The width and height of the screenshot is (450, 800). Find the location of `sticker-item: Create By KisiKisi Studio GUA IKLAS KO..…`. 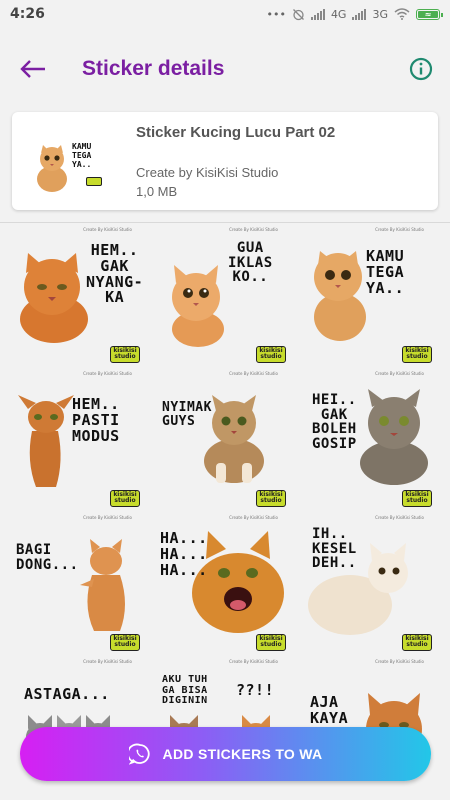

sticker-item: Create By KisiKisi Studio GUA IKLAS KO..… is located at coordinates (224, 298).